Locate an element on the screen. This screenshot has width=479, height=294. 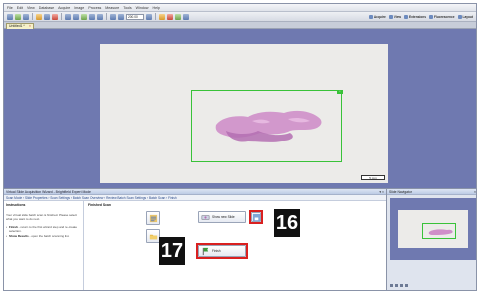
save-icon is located at coordinates (26, 16).